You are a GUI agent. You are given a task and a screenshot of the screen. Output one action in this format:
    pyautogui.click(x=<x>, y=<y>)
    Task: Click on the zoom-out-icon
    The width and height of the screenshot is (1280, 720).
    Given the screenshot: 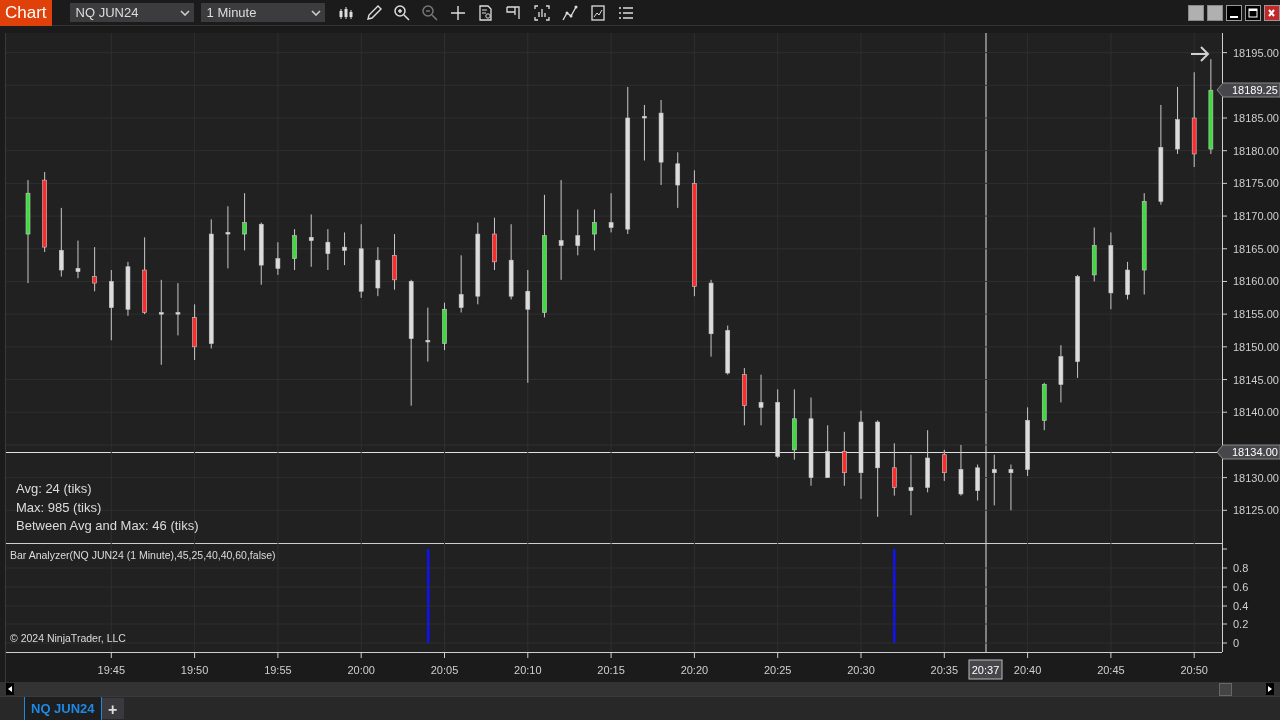 What is the action you would take?
    pyautogui.click(x=429, y=12)
    